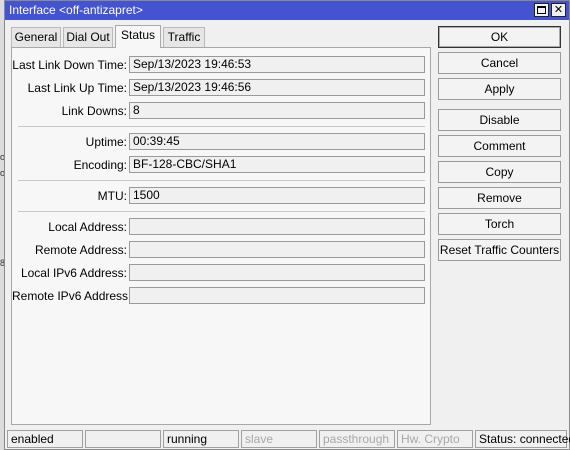 This screenshot has width=570, height=450. I want to click on status-passthrough: passthrough, so click(357, 439).